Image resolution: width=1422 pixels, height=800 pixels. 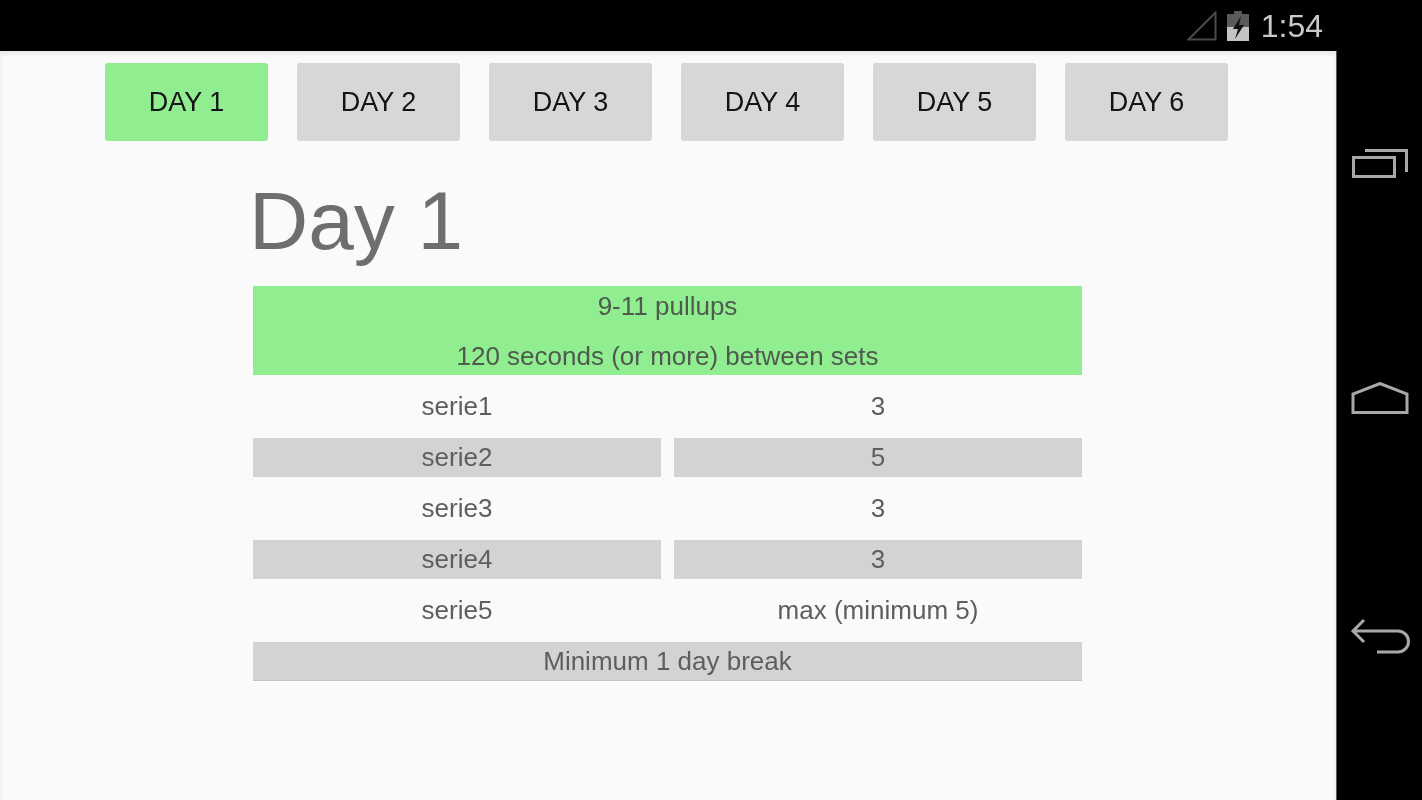 I want to click on day-tab: DAY 4, so click(x=762, y=102).